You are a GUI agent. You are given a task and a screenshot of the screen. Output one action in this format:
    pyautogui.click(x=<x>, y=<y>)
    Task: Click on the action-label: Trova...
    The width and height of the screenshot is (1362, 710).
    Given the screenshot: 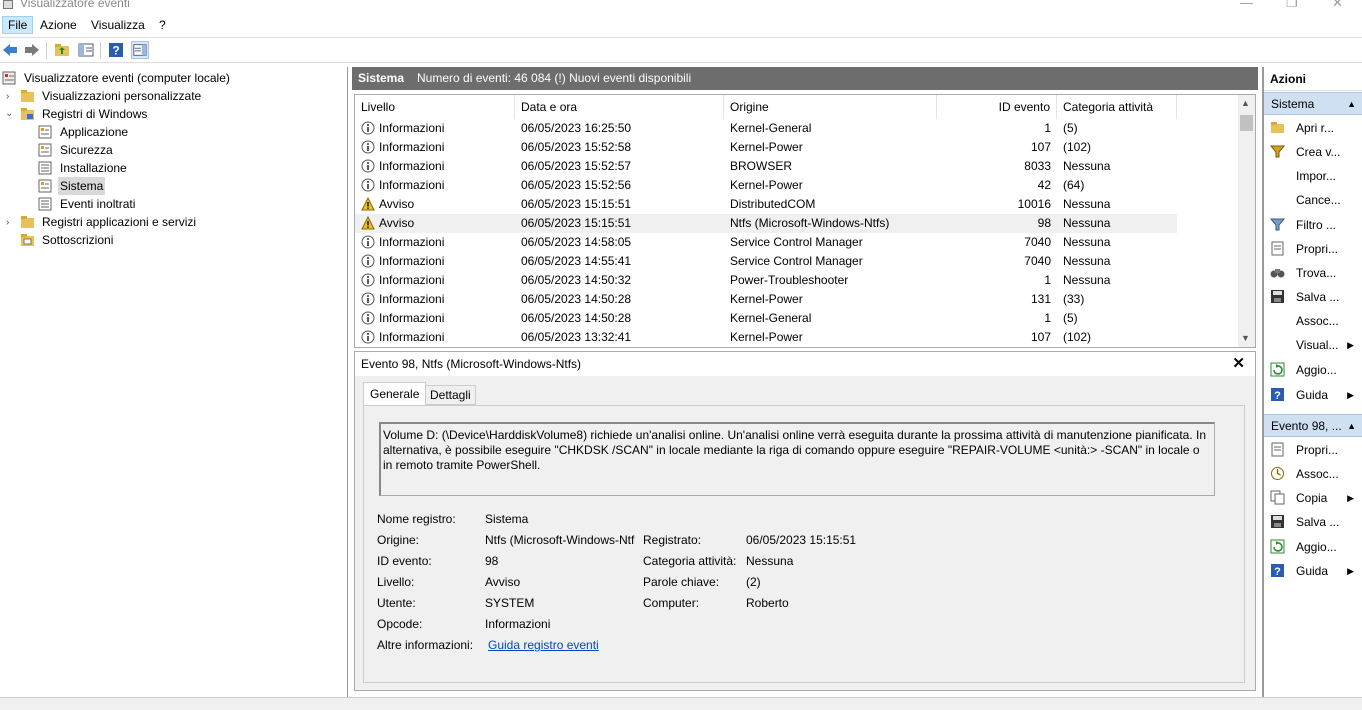 What is the action you would take?
    pyautogui.click(x=1316, y=273)
    